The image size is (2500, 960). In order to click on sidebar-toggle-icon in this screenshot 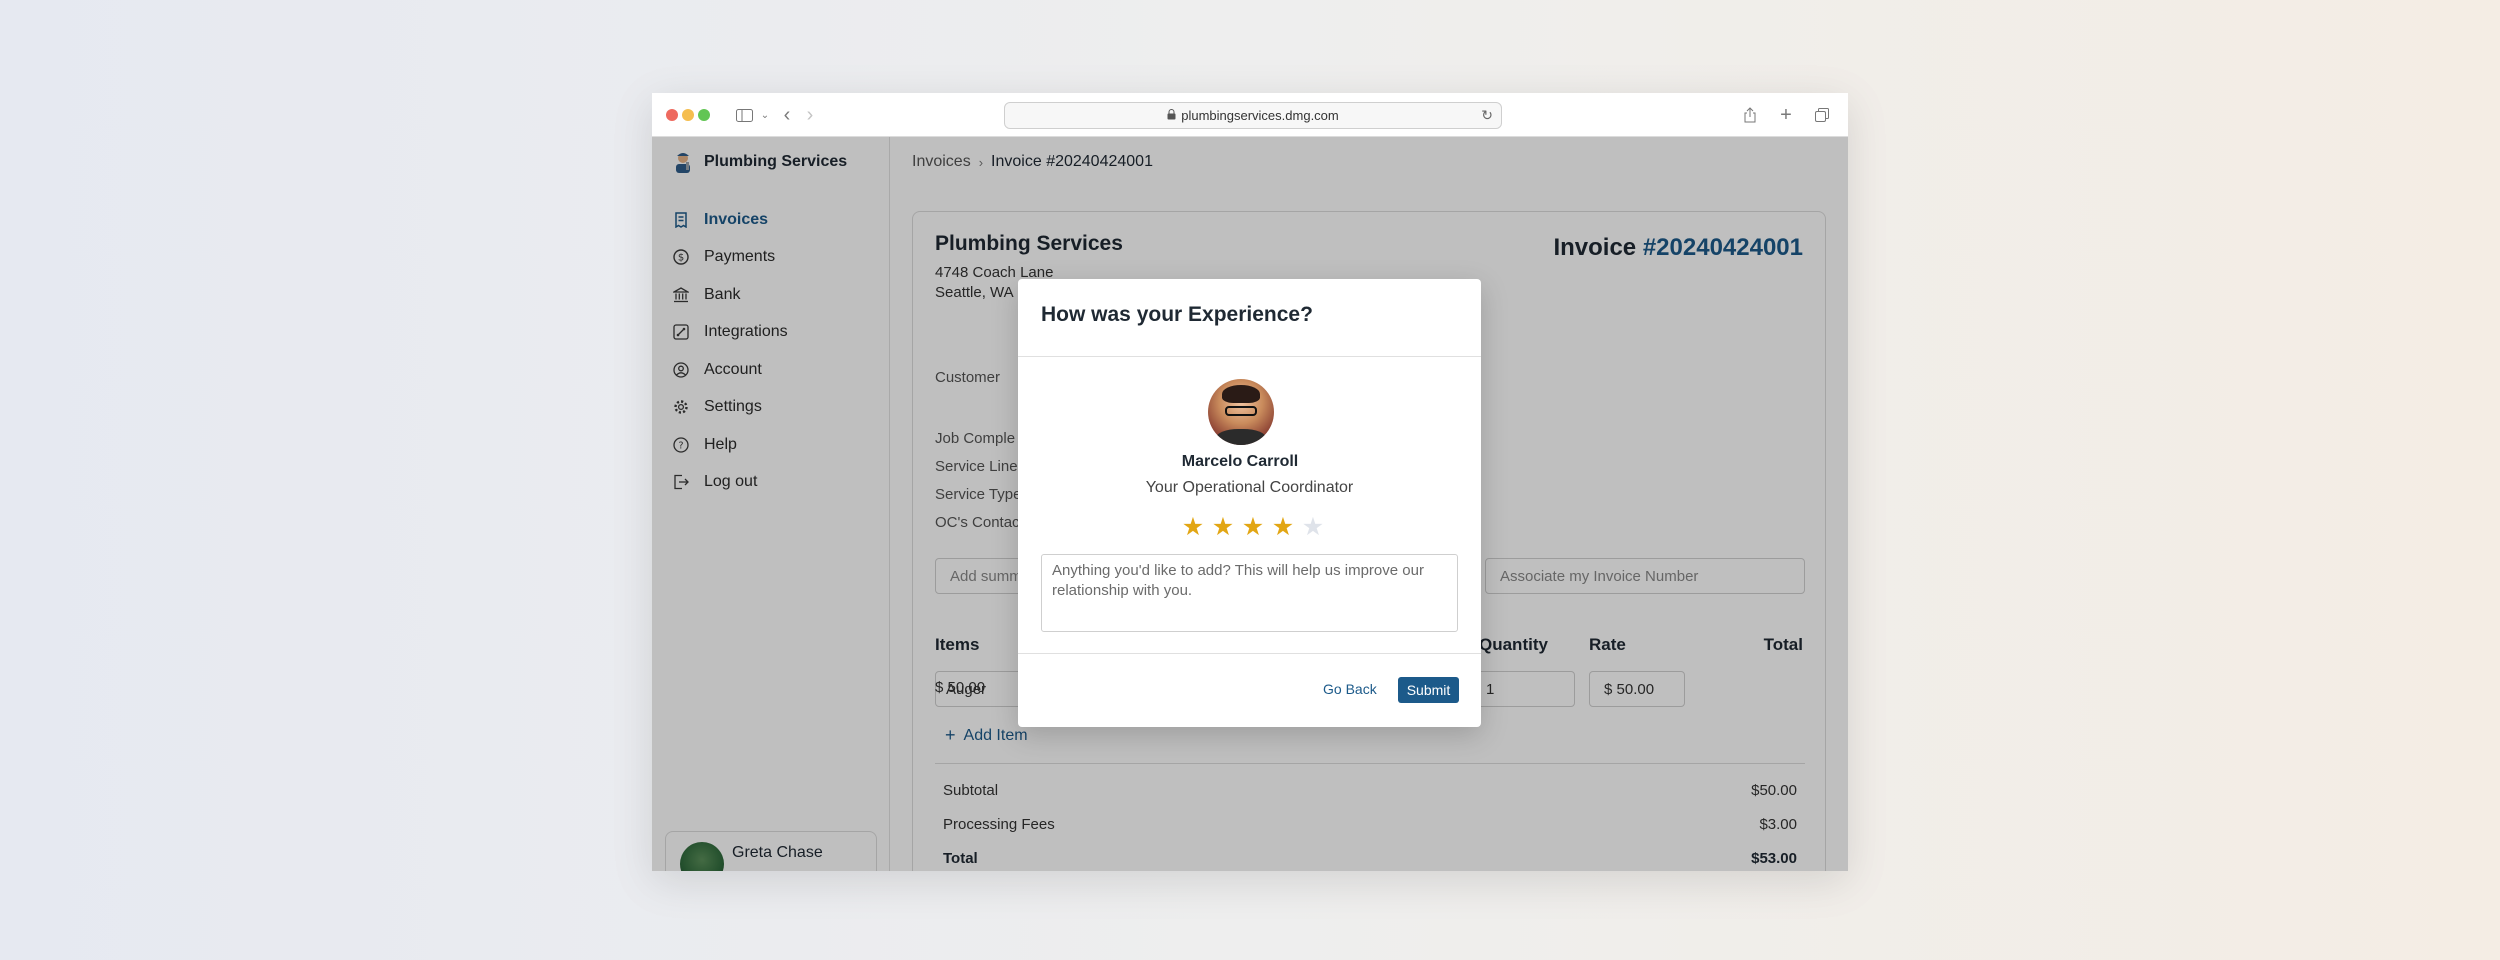, I will do `click(744, 115)`.